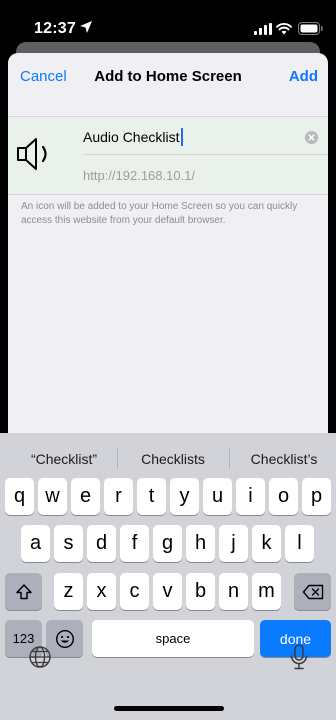  I want to click on shift-key, so click(23, 591).